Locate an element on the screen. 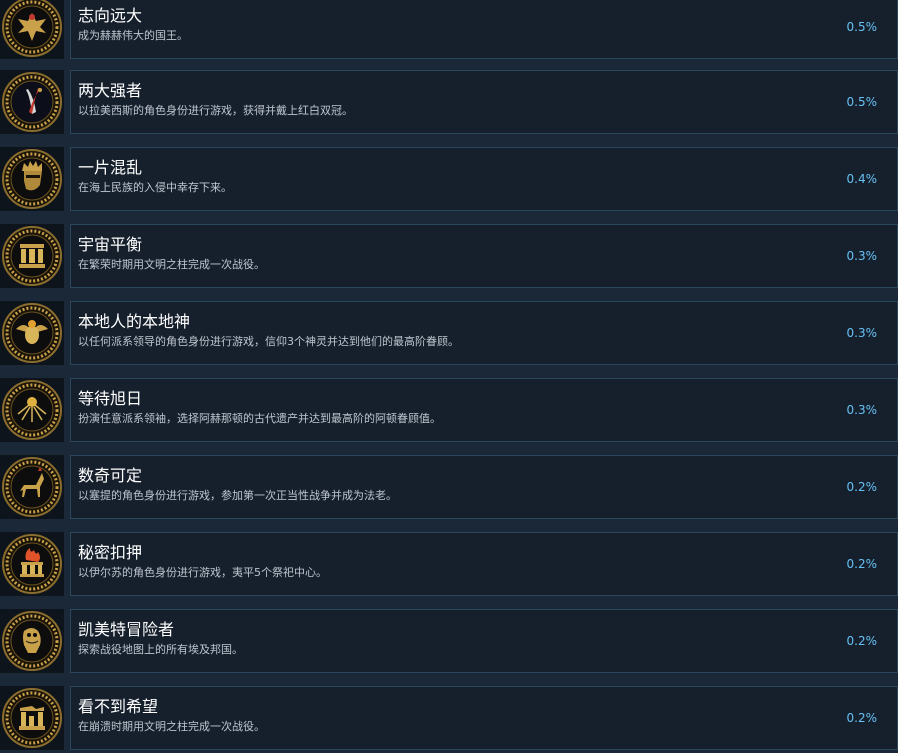 Image resolution: width=898 pixels, height=753 pixels. achievement-description: 扮演任意派系领袖，选择阿赫那顿的古代遗产并达到最高阶的阿顿眷顾值。 is located at coordinates (259, 418).